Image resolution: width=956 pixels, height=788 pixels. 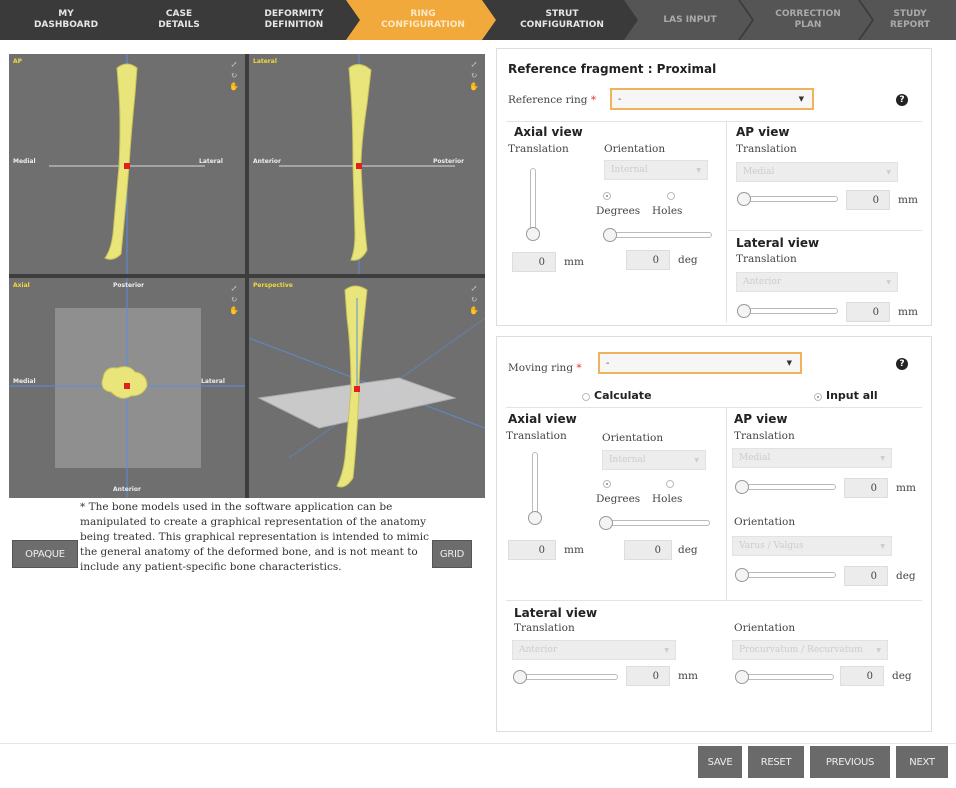 I want to click on mov-axial-translation-input: 0, so click(x=532, y=550).